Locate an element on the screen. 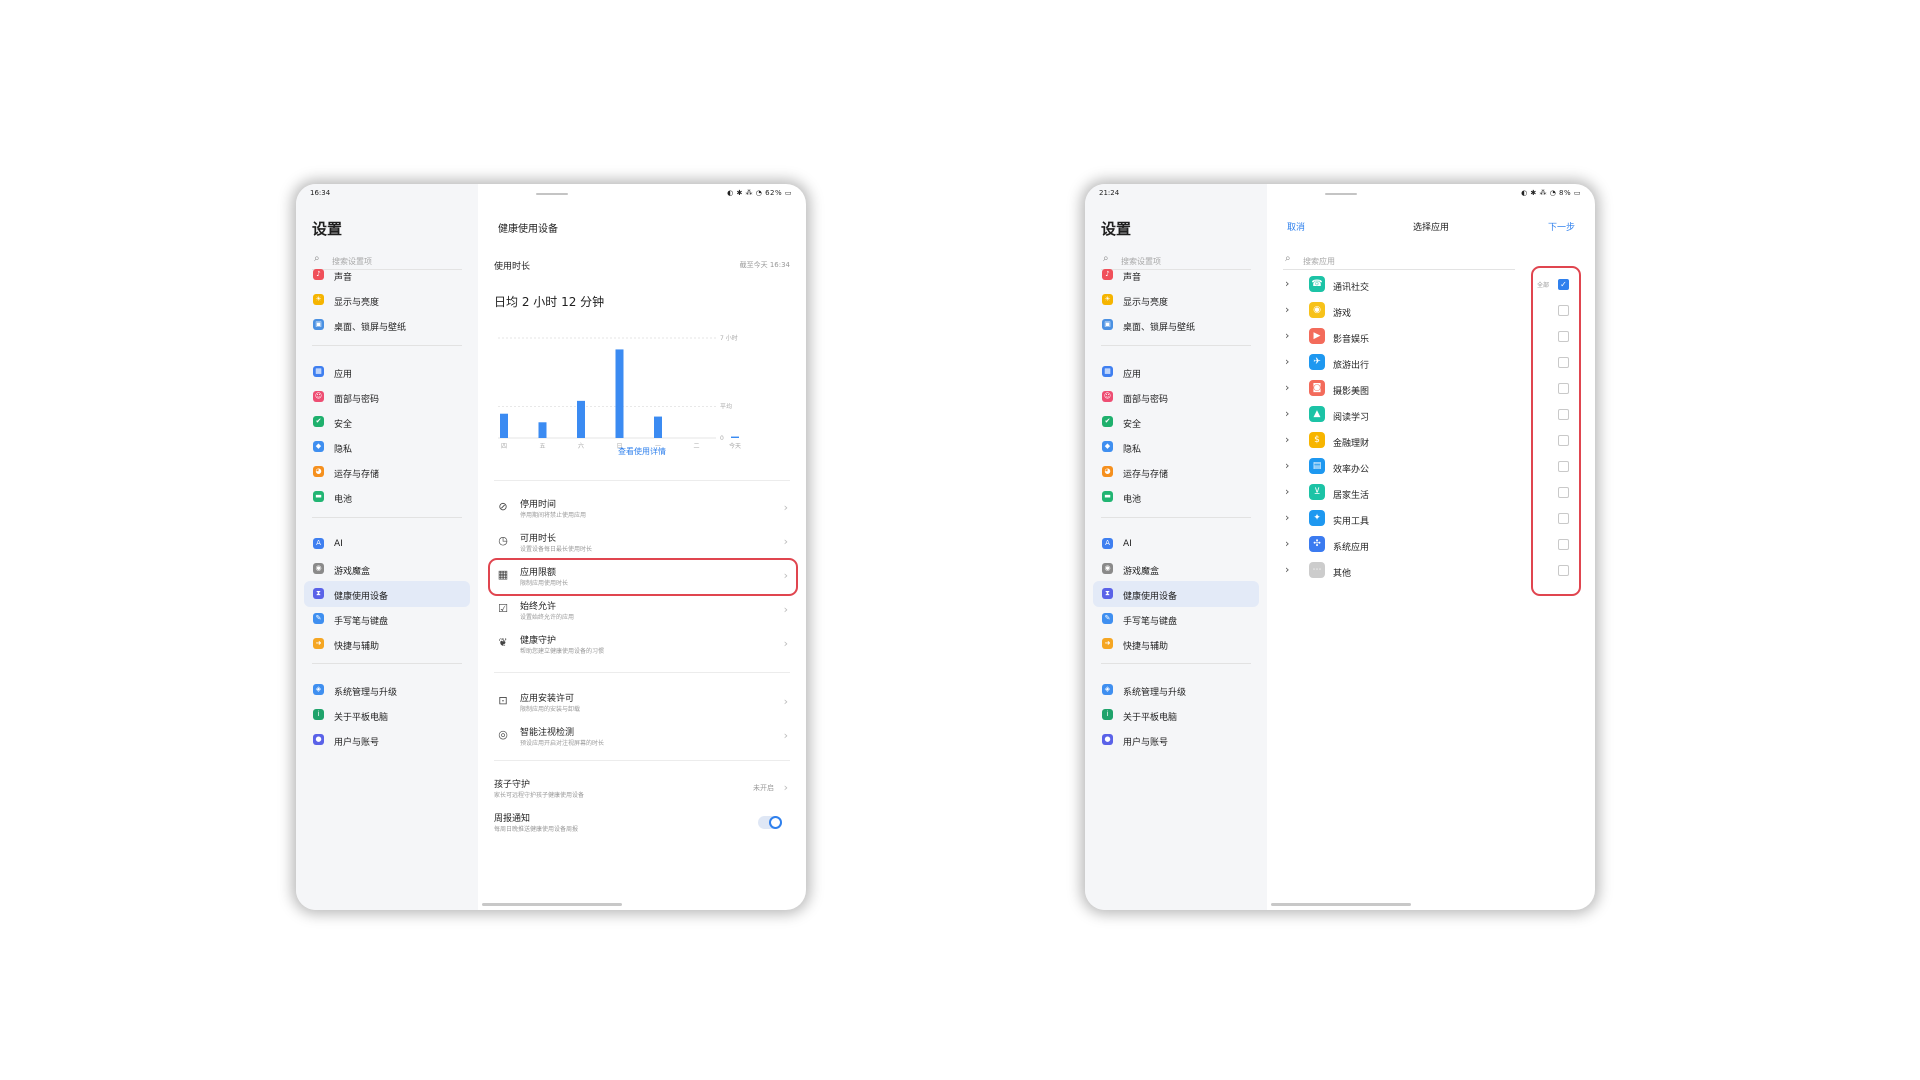 This screenshot has height=1080, width=1920. category-label: 旅游出行 is located at coordinates (1351, 366).